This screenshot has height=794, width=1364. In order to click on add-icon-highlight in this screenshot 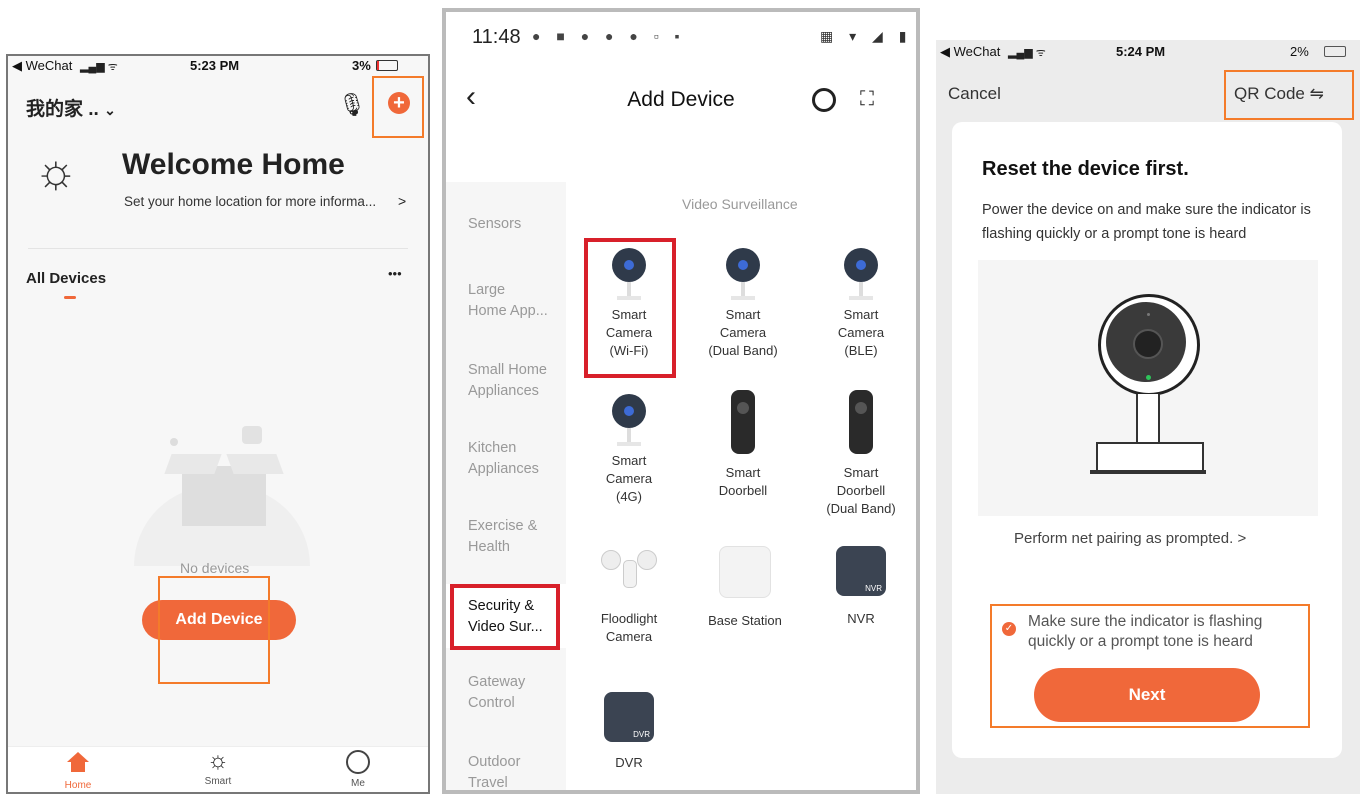, I will do `click(398, 107)`.